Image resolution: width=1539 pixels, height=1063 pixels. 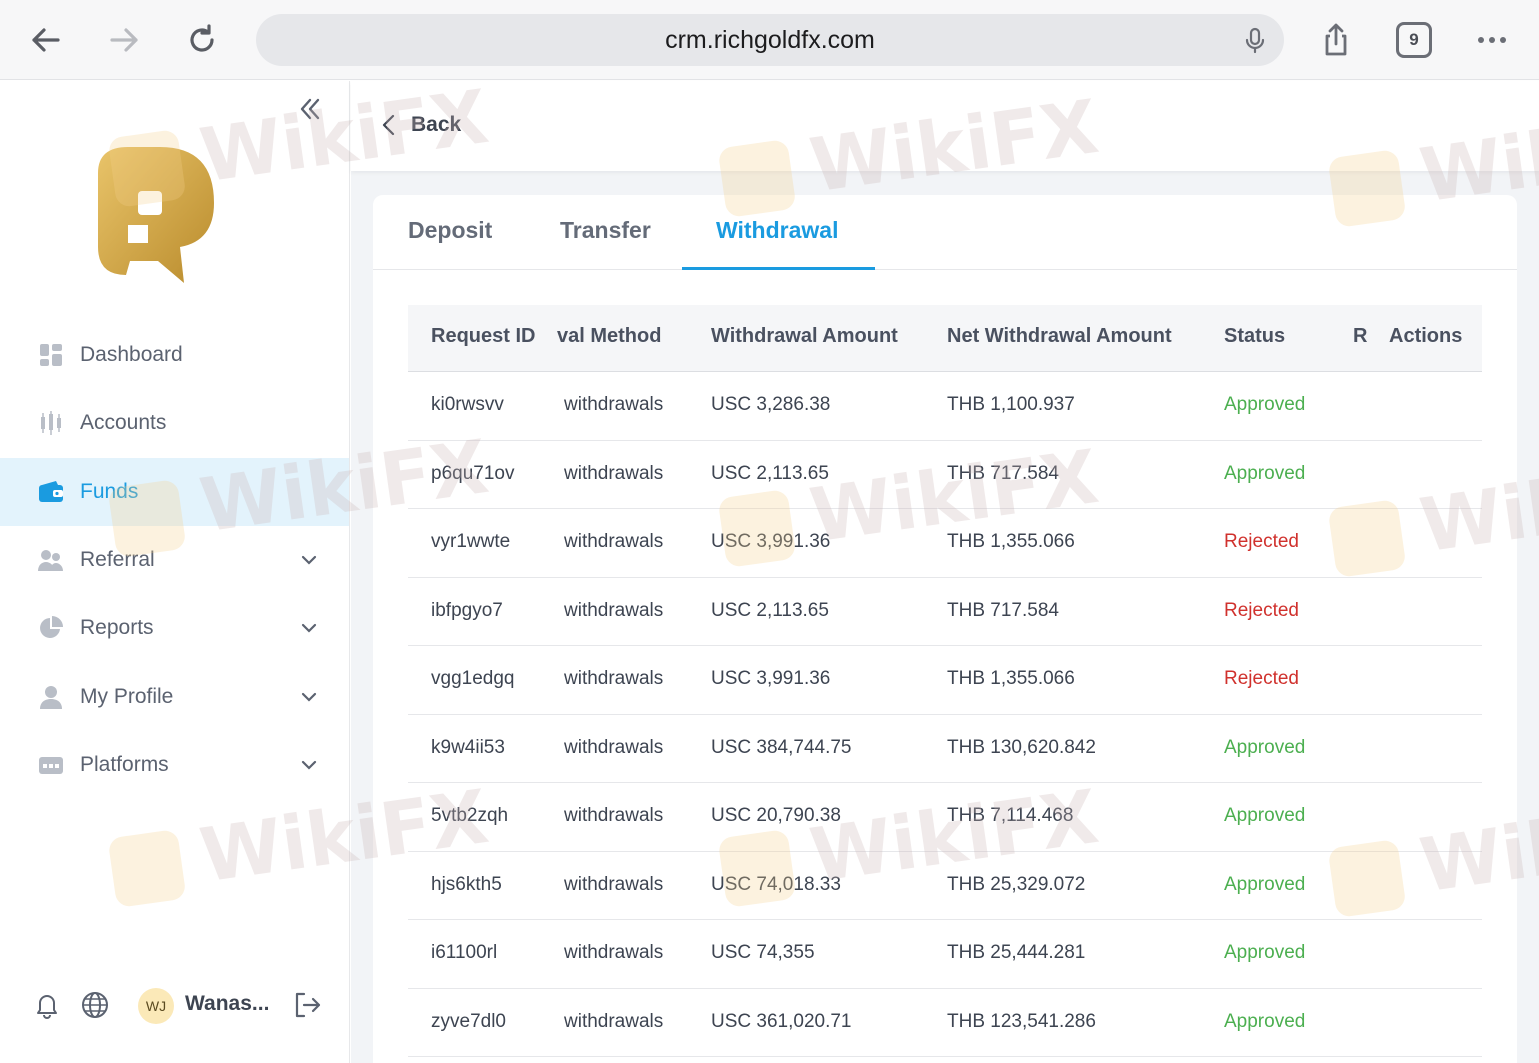 What do you see at coordinates (483, 336) in the screenshot?
I see `column-header: Request ID` at bounding box center [483, 336].